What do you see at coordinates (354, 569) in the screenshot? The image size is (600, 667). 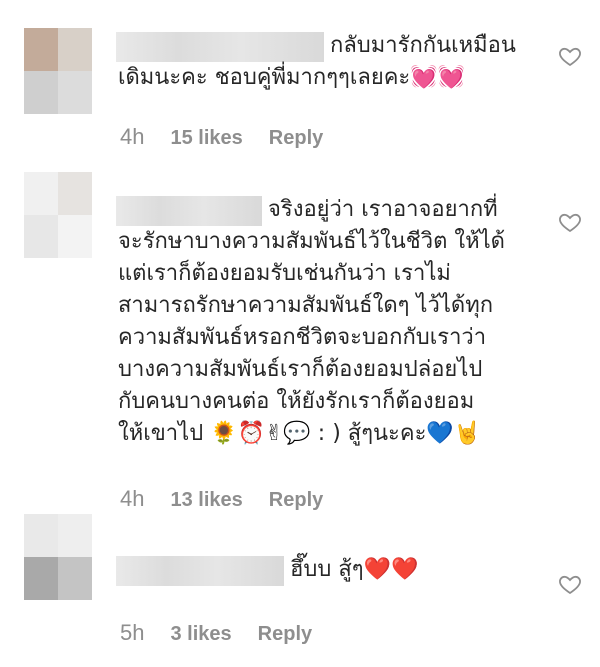 I see `comment-text-line: ฮึ๊บบ สู้ๆ❤️❤️` at bounding box center [354, 569].